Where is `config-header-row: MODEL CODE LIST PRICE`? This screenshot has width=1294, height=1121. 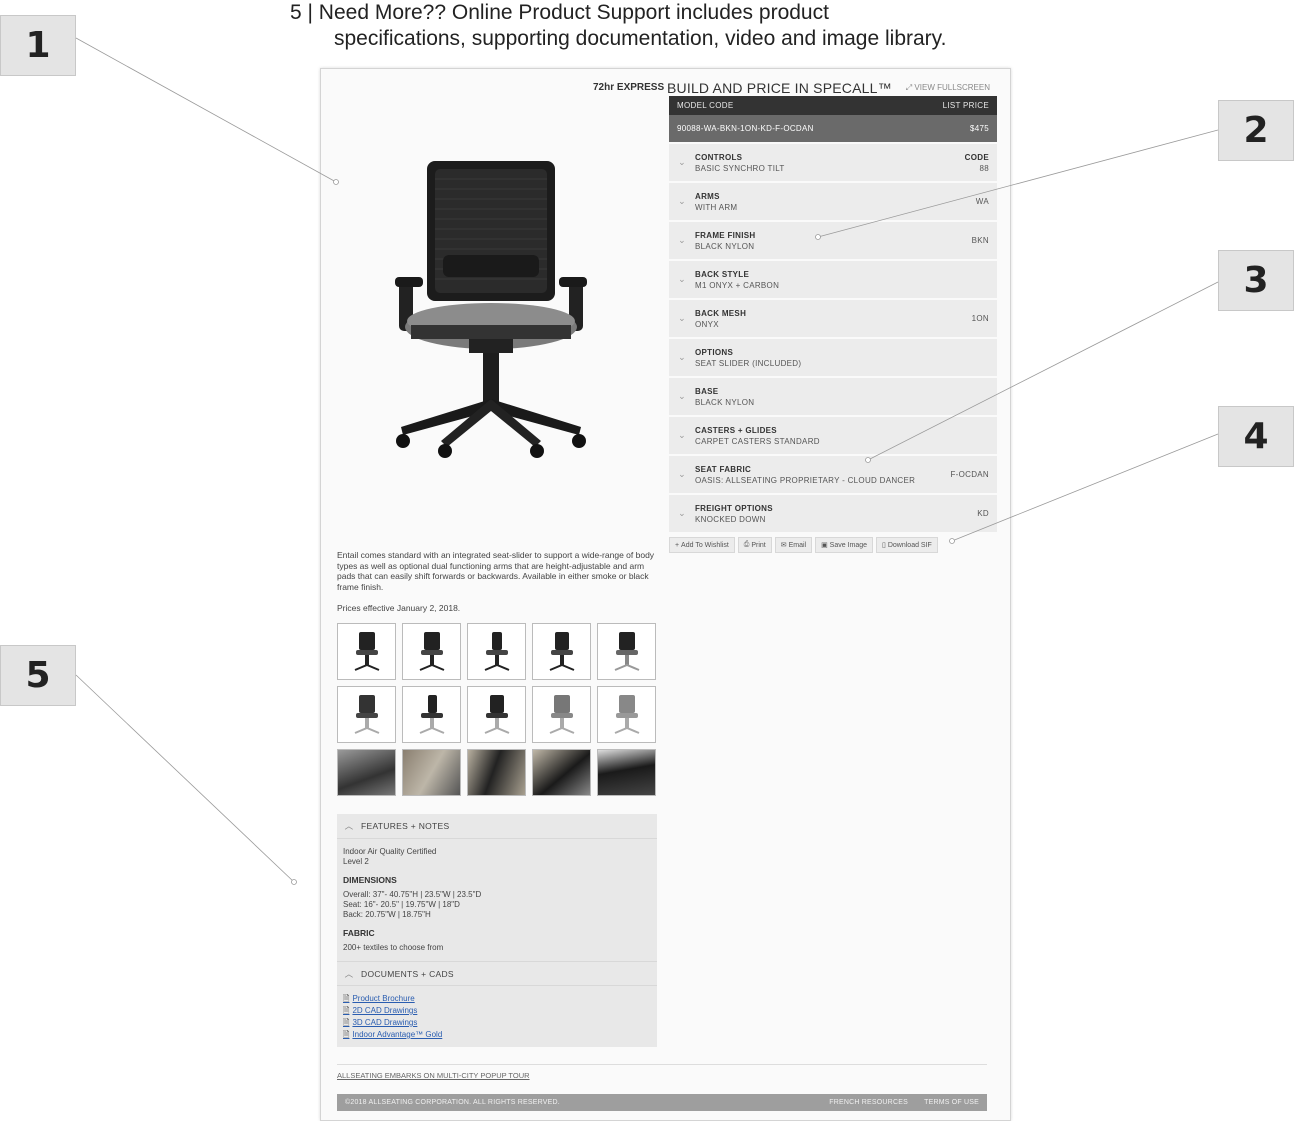
config-header-row: MODEL CODE LIST PRICE is located at coordinates (833, 105).